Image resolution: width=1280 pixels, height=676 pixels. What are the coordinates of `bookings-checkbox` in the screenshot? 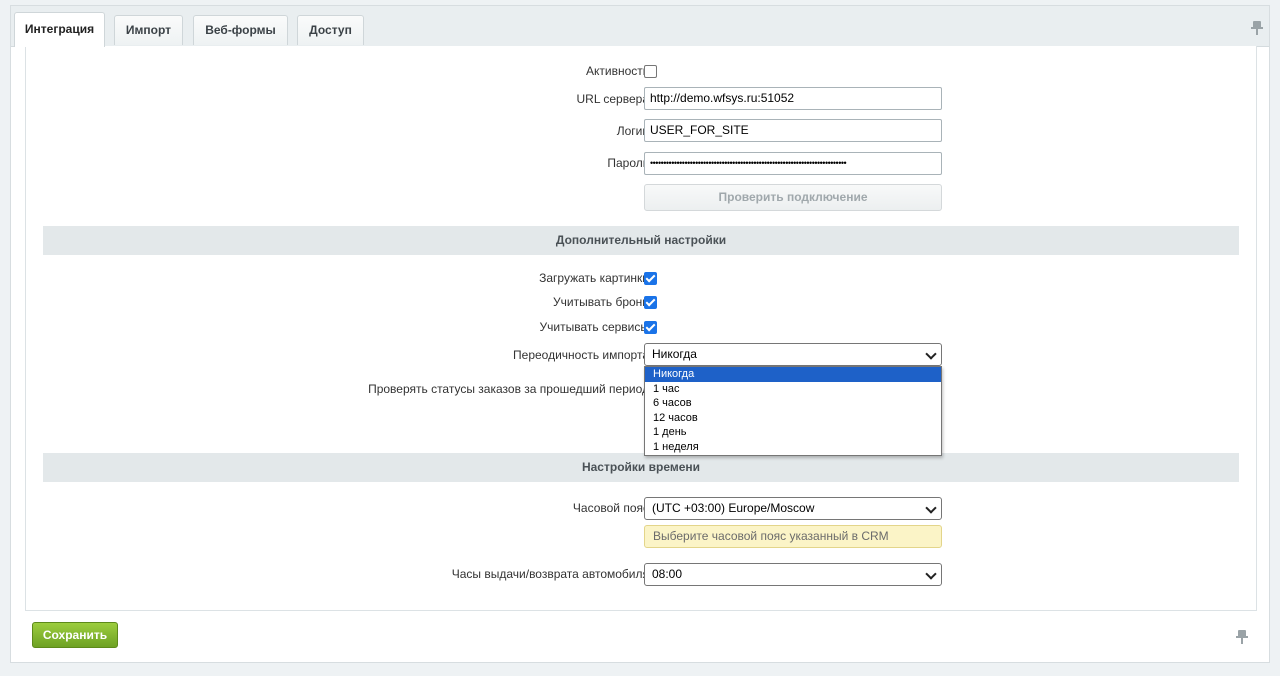 It's located at (650, 302).